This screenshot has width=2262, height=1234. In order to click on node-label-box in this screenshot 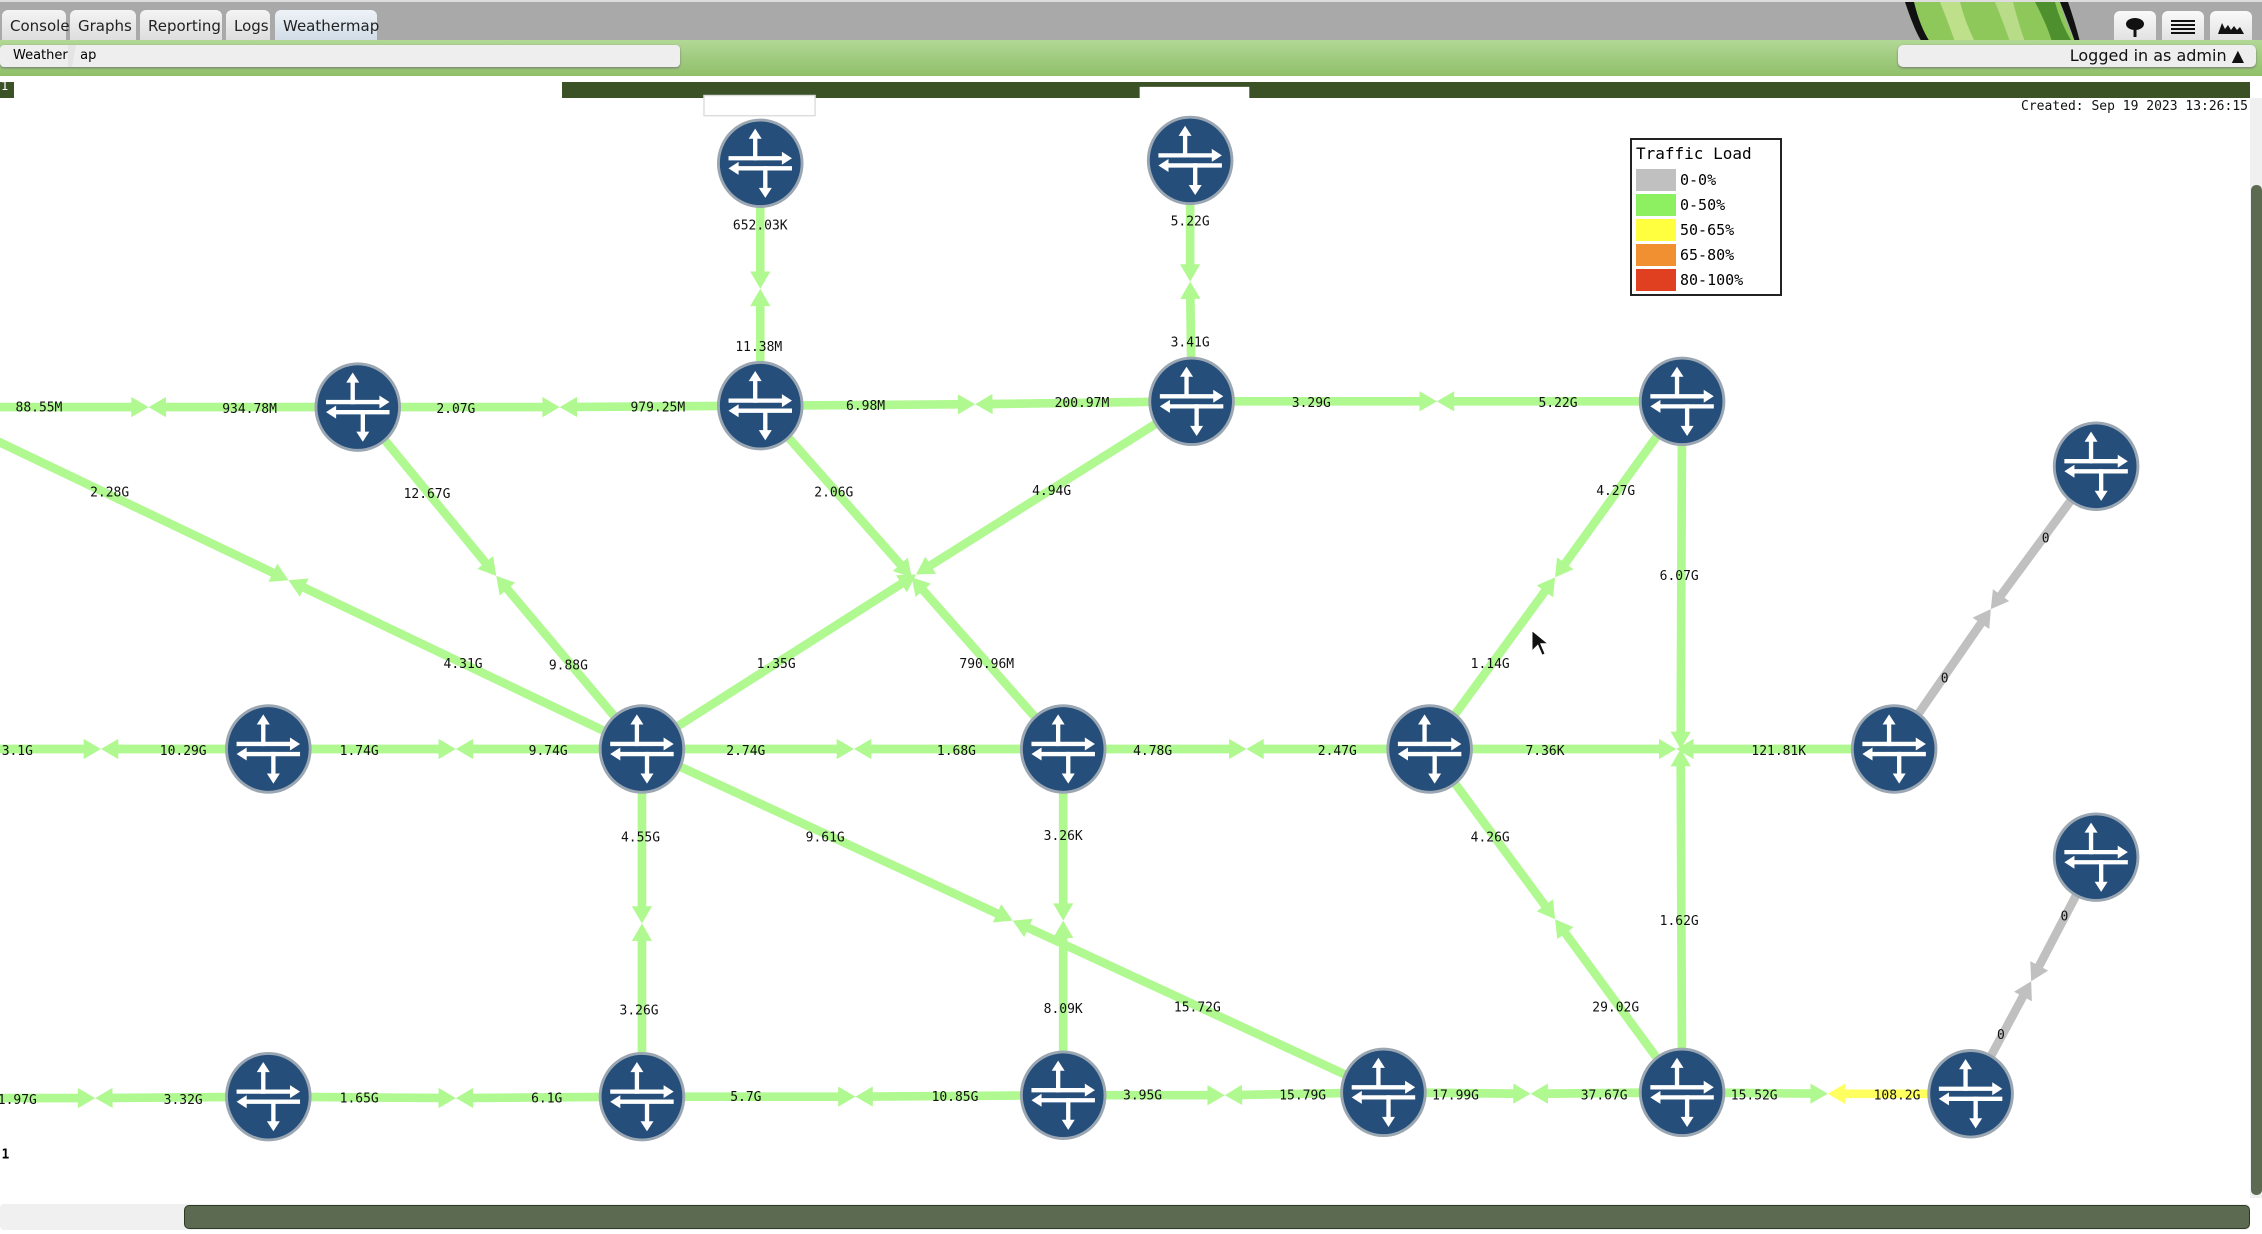, I will do `click(1194, 92)`.